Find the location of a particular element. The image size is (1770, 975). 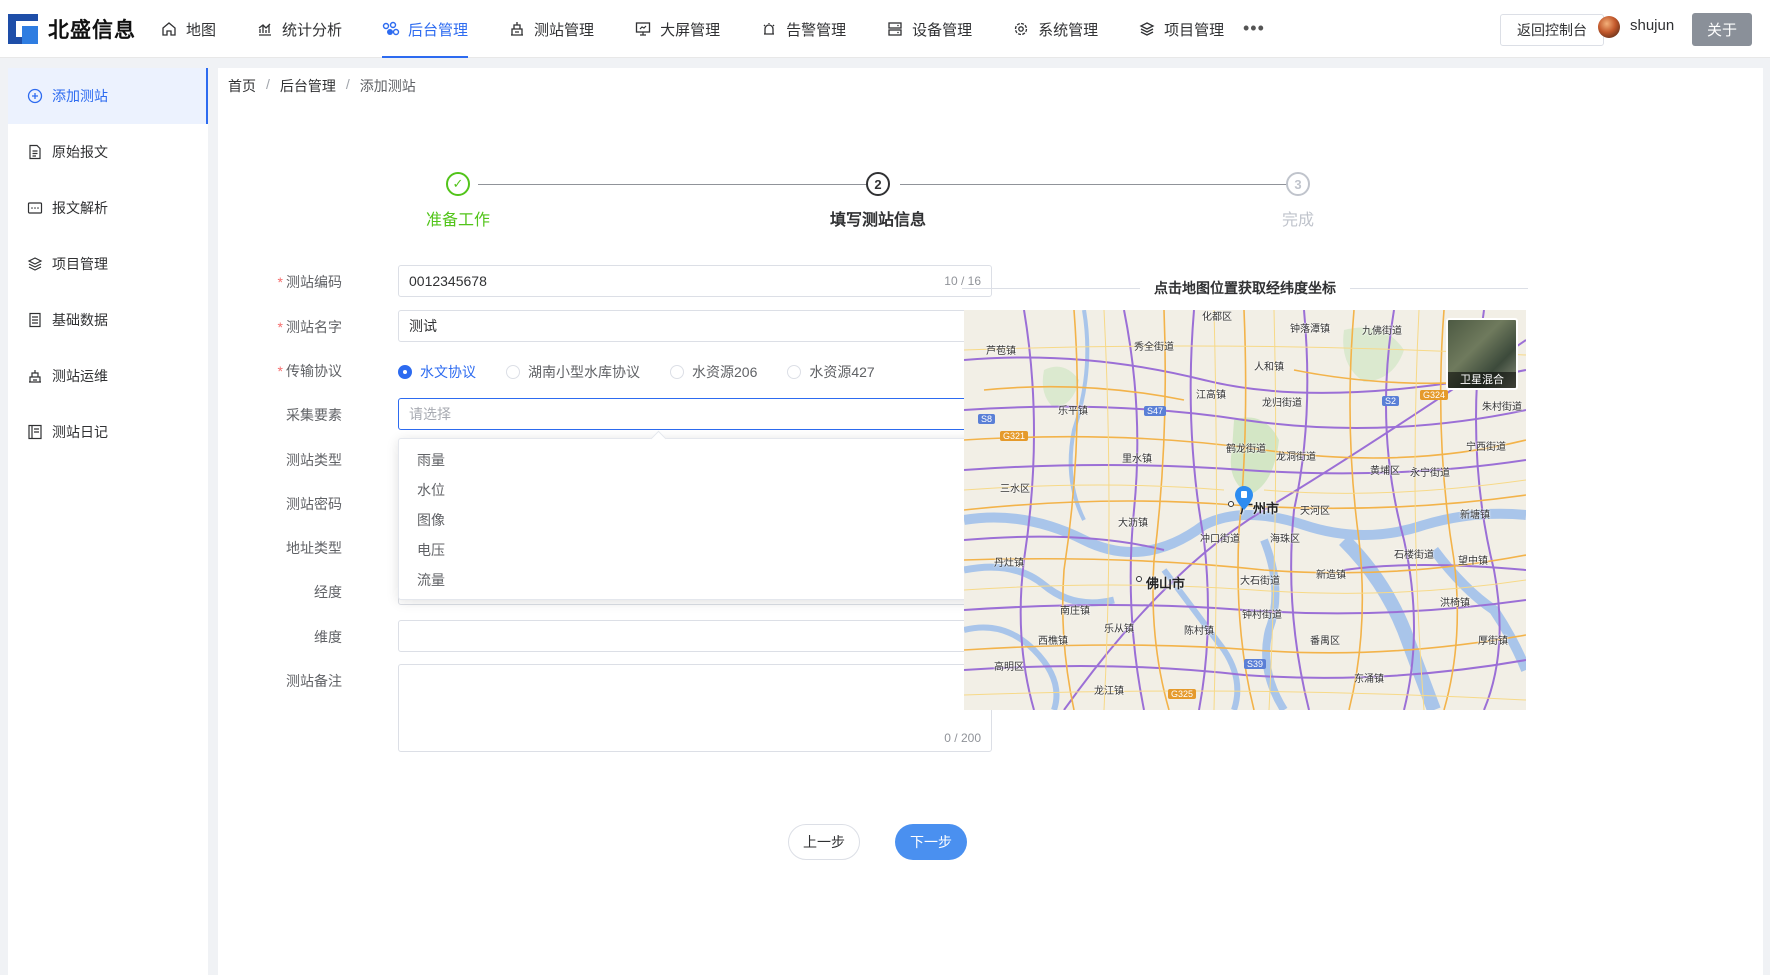

map-label: 望中镇 is located at coordinates (1473, 561).